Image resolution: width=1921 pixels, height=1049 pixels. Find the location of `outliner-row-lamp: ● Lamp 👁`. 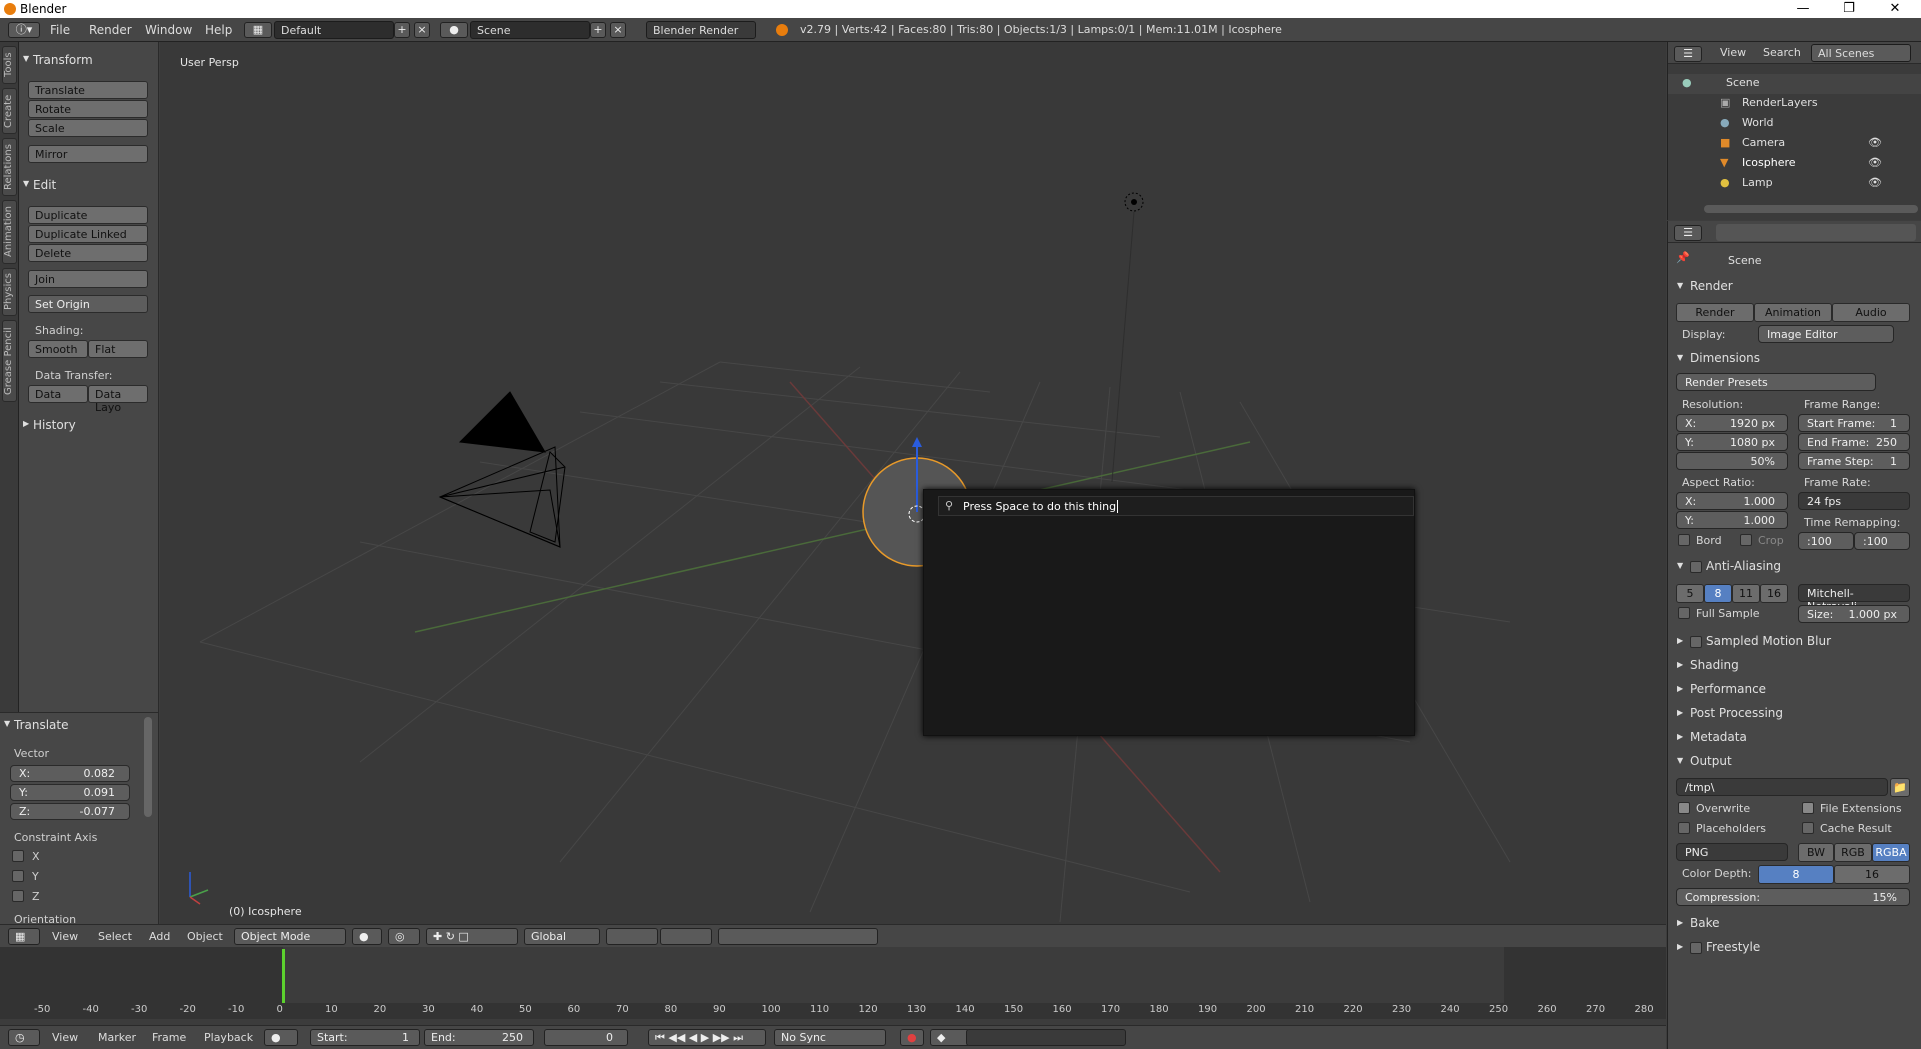

outliner-row-lamp: ● Lamp 👁 is located at coordinates (1794, 184).